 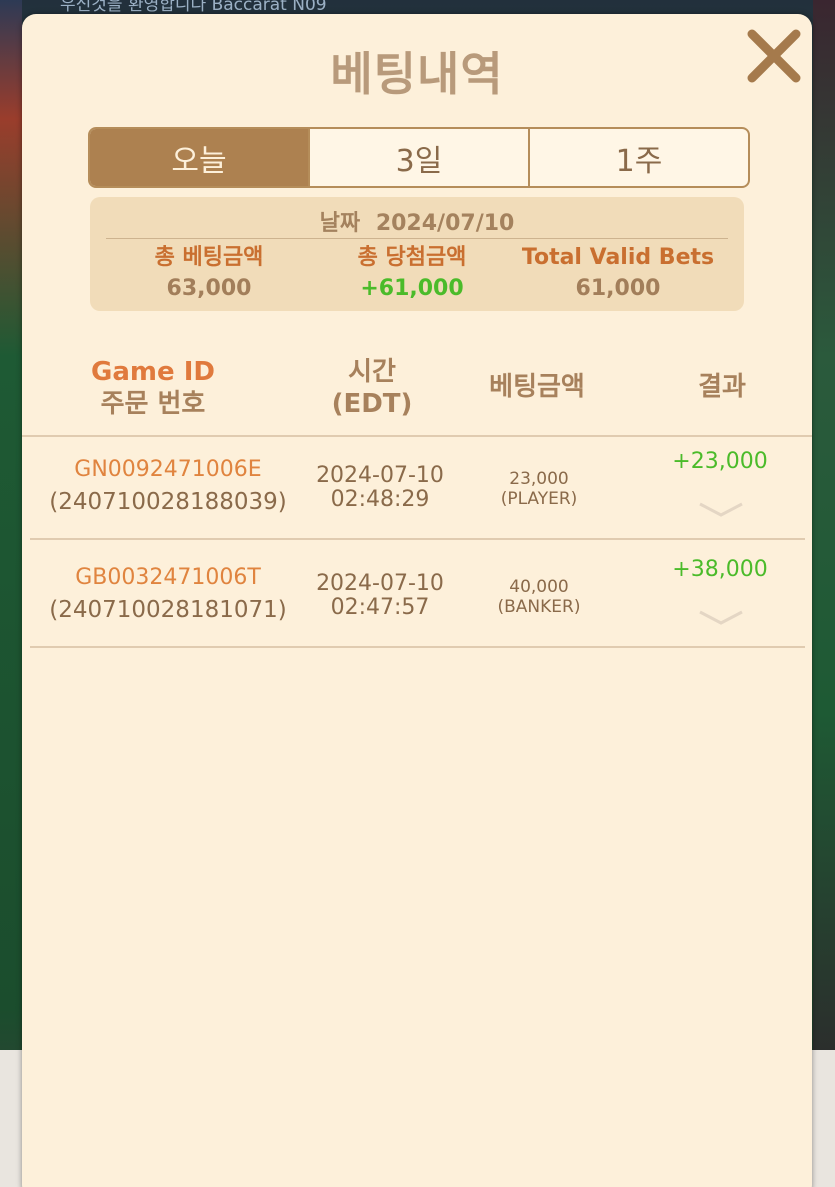 What do you see at coordinates (618, 274) in the screenshot?
I see `valid-bets-column: Total Valid Bets 61,000` at bounding box center [618, 274].